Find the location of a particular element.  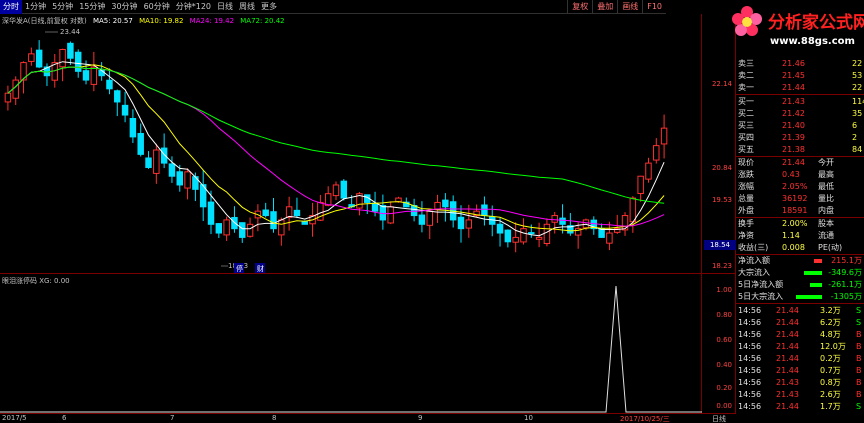

fund-label: 净资 is located at coordinates (746, 235).